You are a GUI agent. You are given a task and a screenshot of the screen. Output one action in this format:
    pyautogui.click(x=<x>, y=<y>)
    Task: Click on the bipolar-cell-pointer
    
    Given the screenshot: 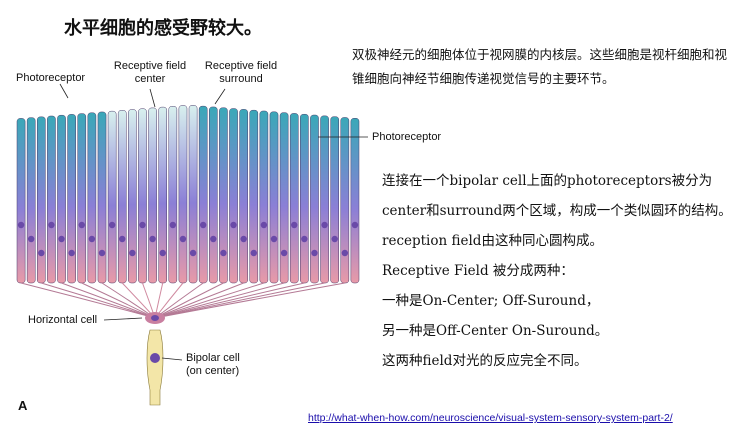 What is the action you would take?
    pyautogui.click(x=172, y=359)
    